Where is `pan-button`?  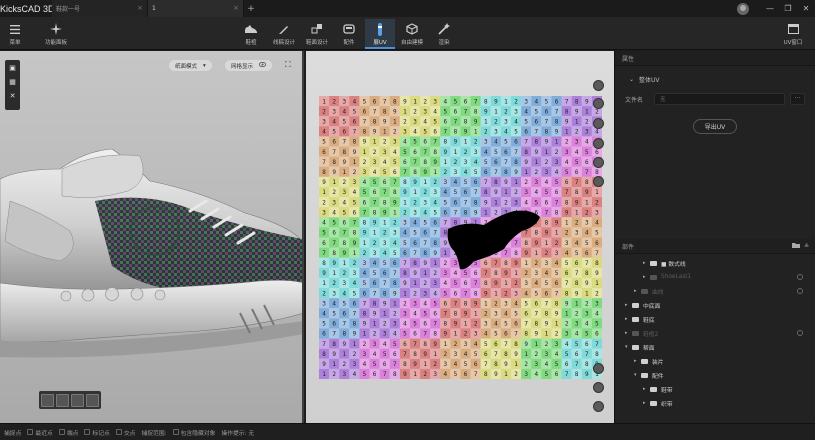
pan-button is located at coordinates (598, 368).